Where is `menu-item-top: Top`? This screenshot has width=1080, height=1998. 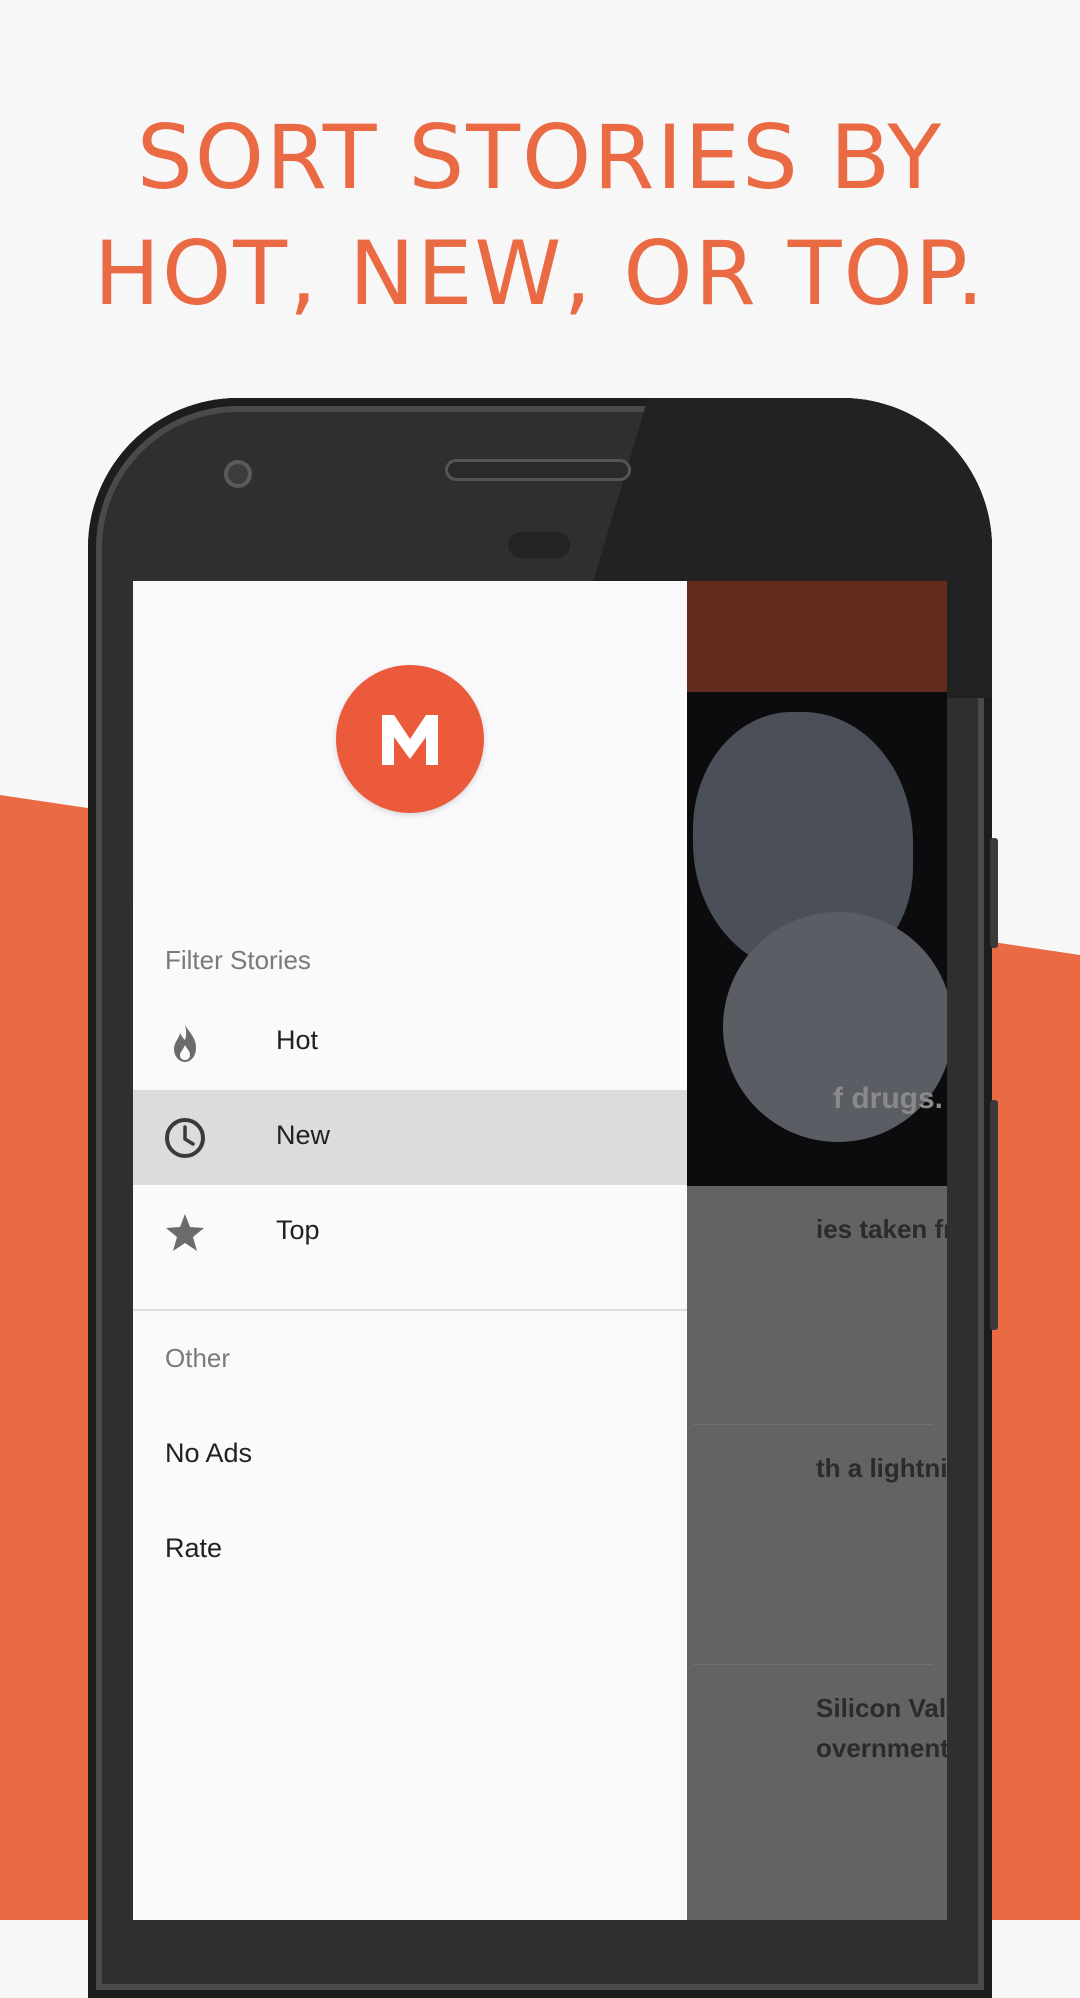 menu-item-top: Top is located at coordinates (410, 1232).